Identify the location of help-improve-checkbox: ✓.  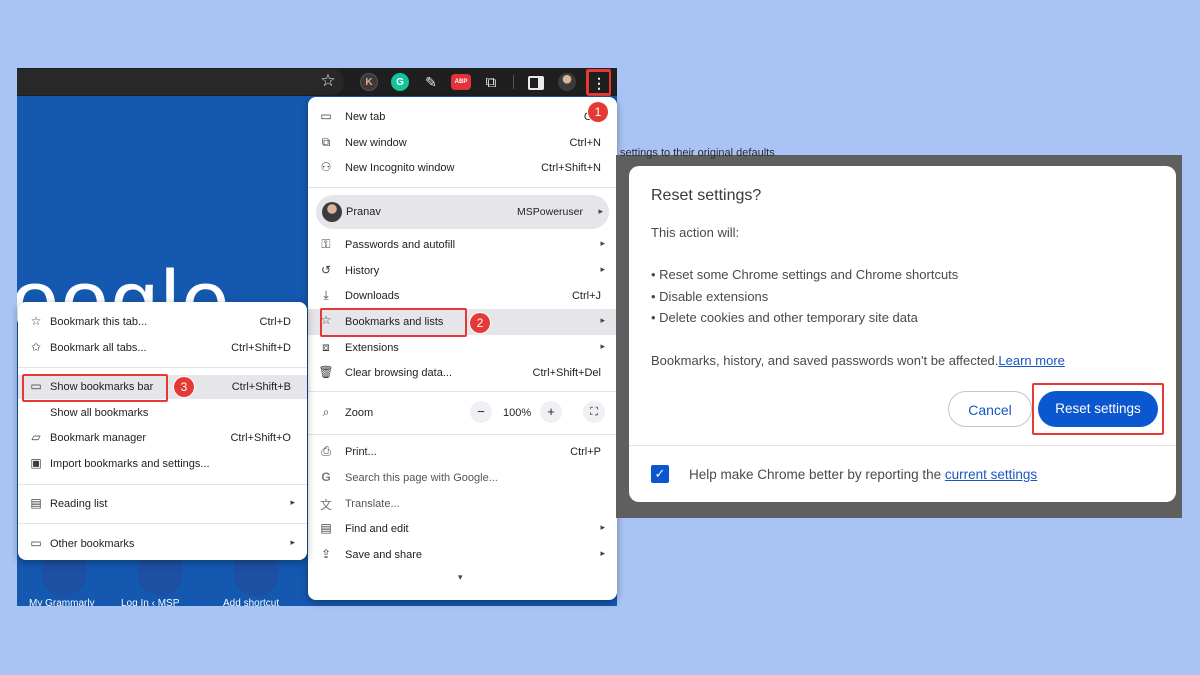
(660, 474).